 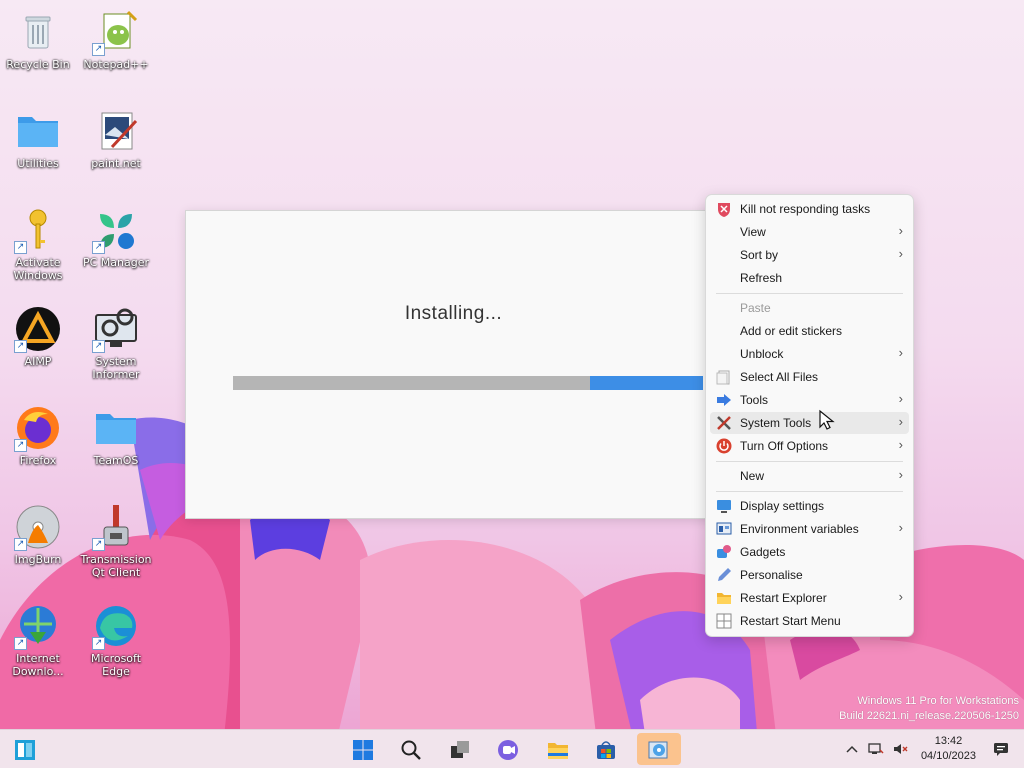 I want to click on menu-item-tools: Tools ›, so click(x=809, y=400).